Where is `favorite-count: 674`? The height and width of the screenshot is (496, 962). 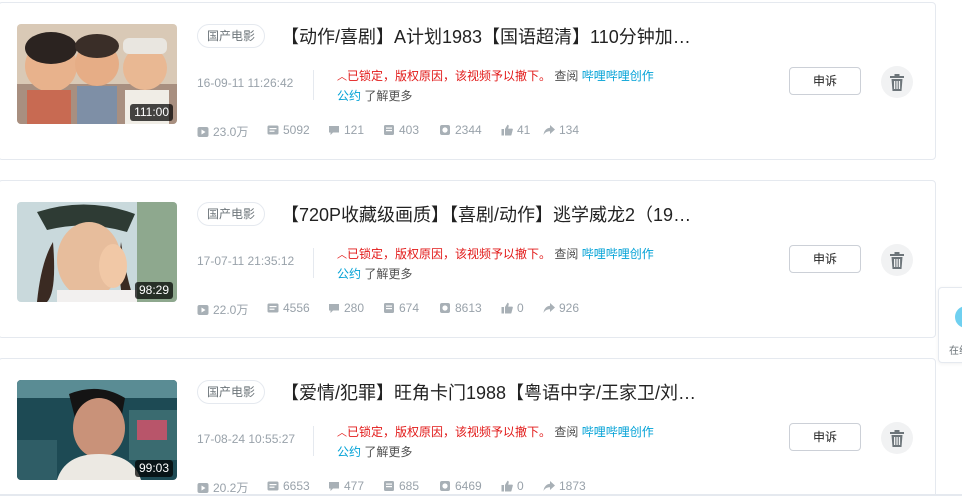
favorite-count: 674 is located at coordinates (409, 308).